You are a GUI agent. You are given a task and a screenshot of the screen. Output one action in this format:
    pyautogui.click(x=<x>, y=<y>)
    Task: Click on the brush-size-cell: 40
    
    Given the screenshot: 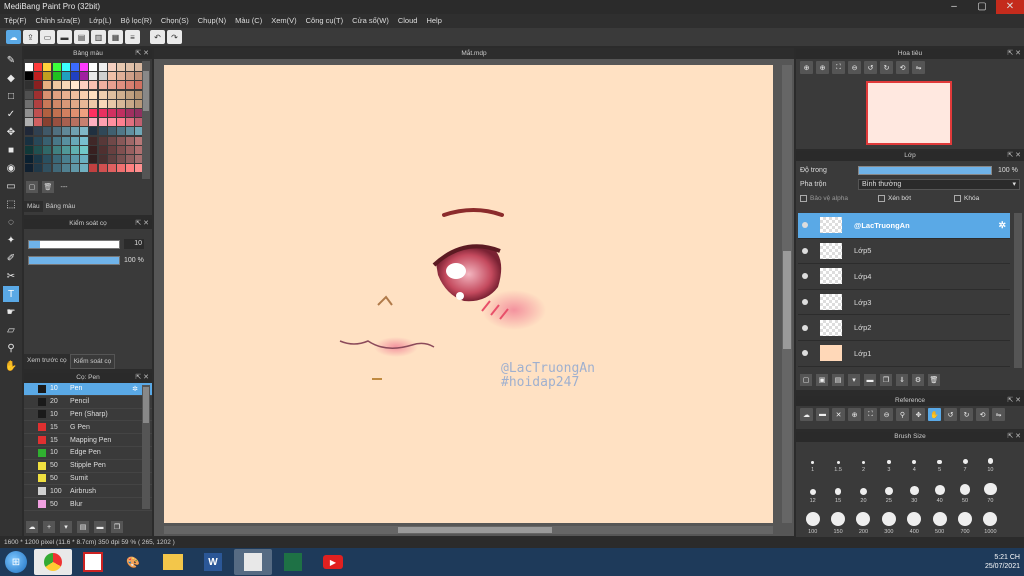 What is the action you would take?
    pyautogui.click(x=939, y=490)
    